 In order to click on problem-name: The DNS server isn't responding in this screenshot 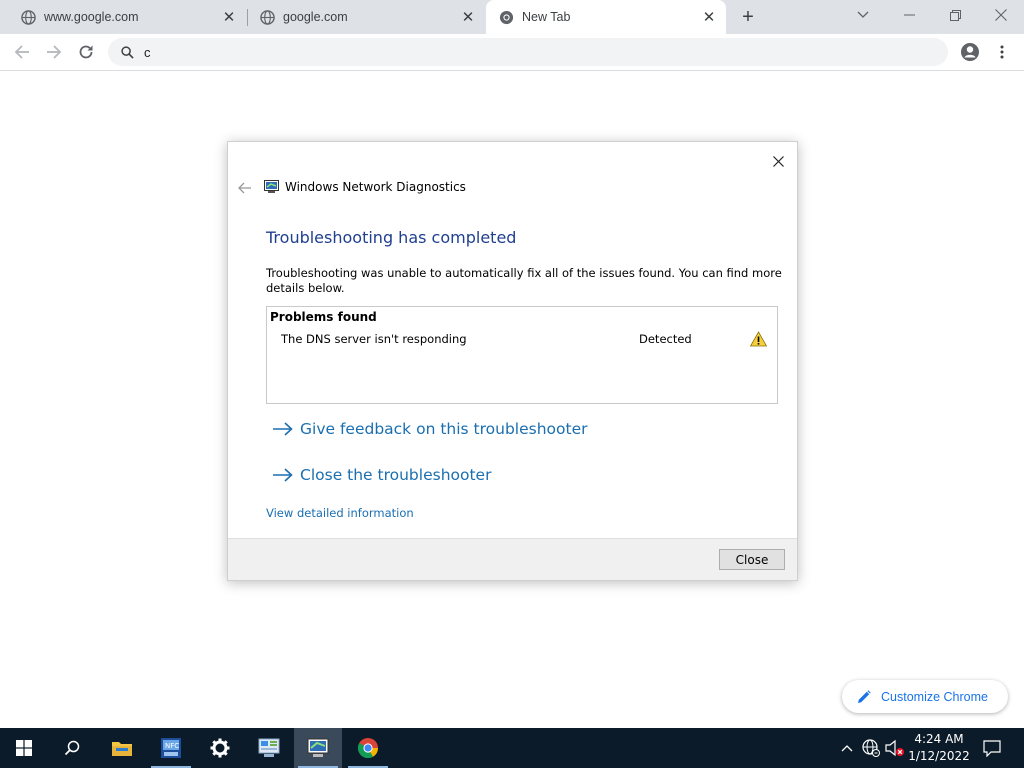, I will do `click(374, 339)`.